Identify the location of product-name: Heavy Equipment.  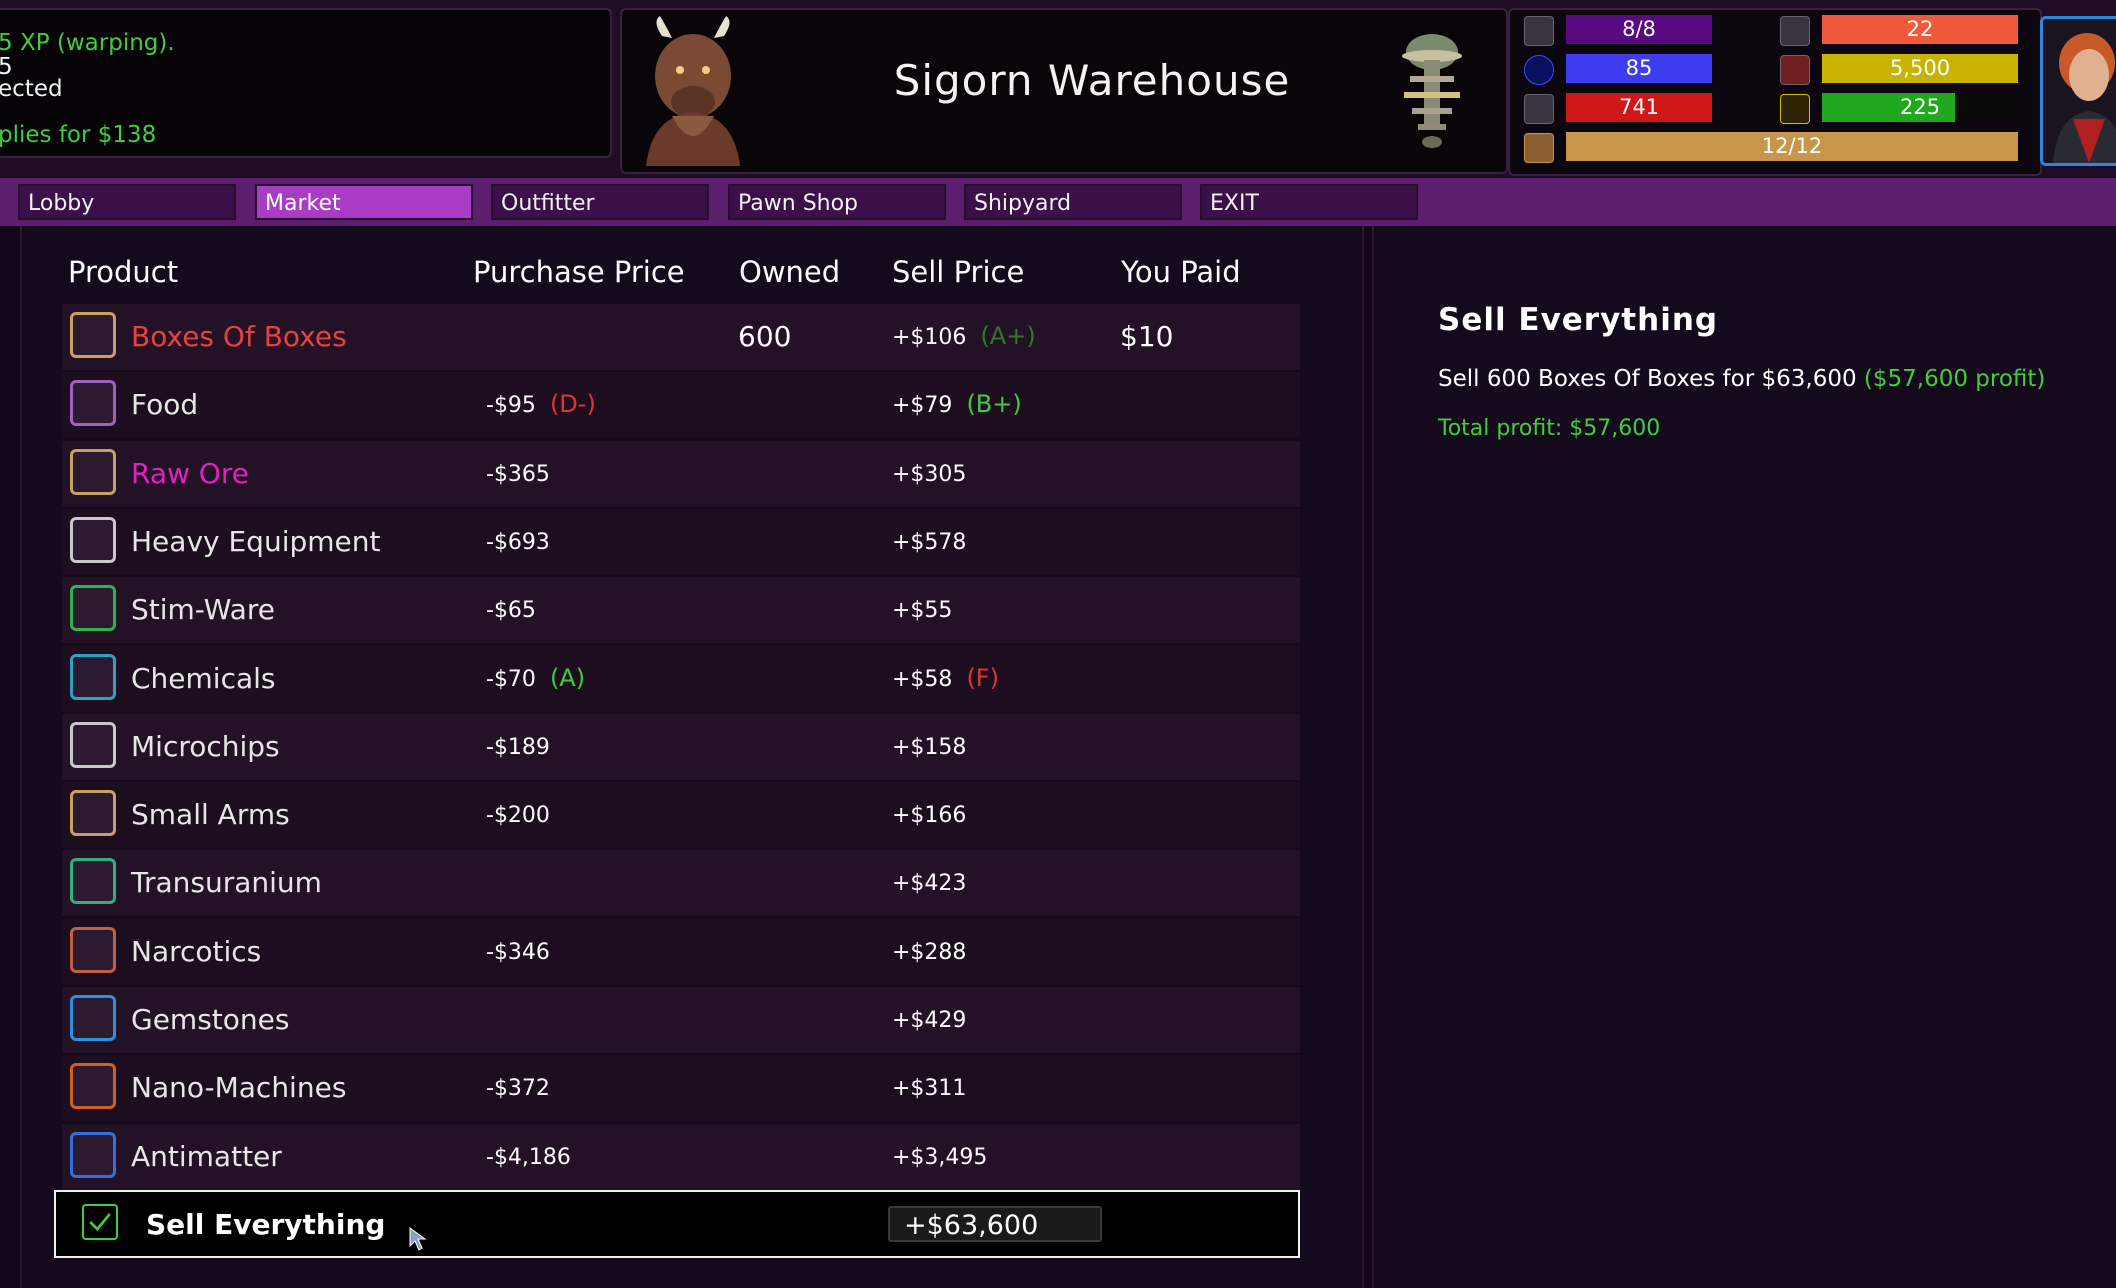
(256, 541).